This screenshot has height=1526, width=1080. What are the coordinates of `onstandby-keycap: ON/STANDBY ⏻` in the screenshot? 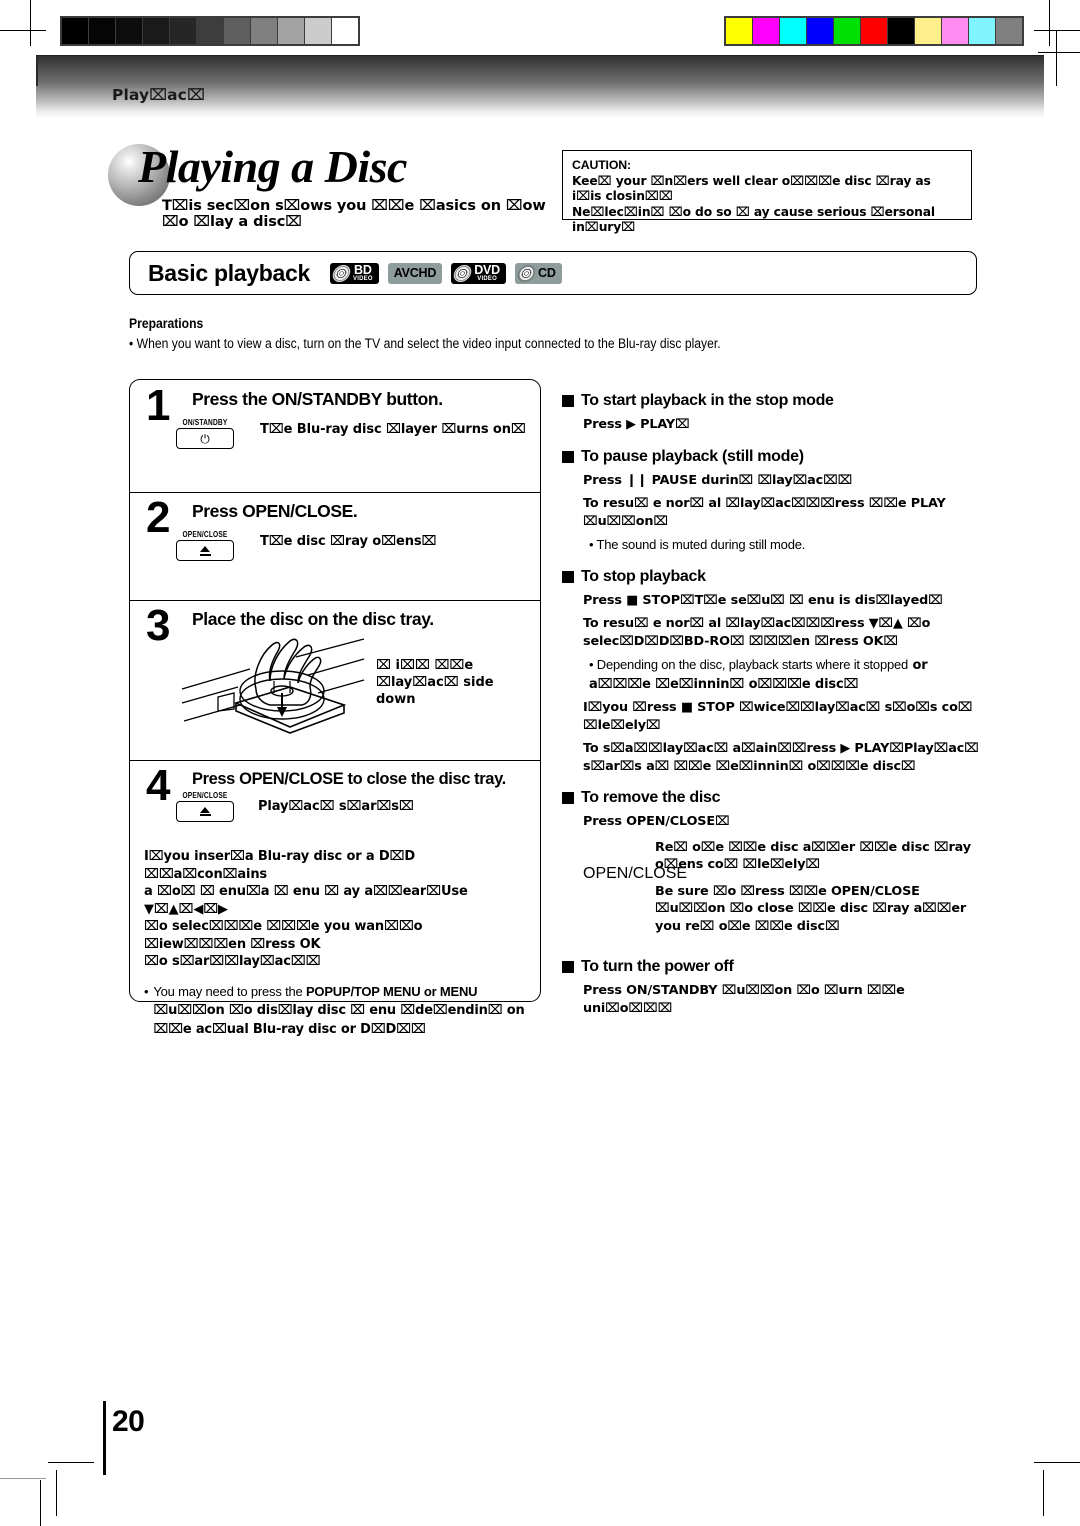 It's located at (205, 433).